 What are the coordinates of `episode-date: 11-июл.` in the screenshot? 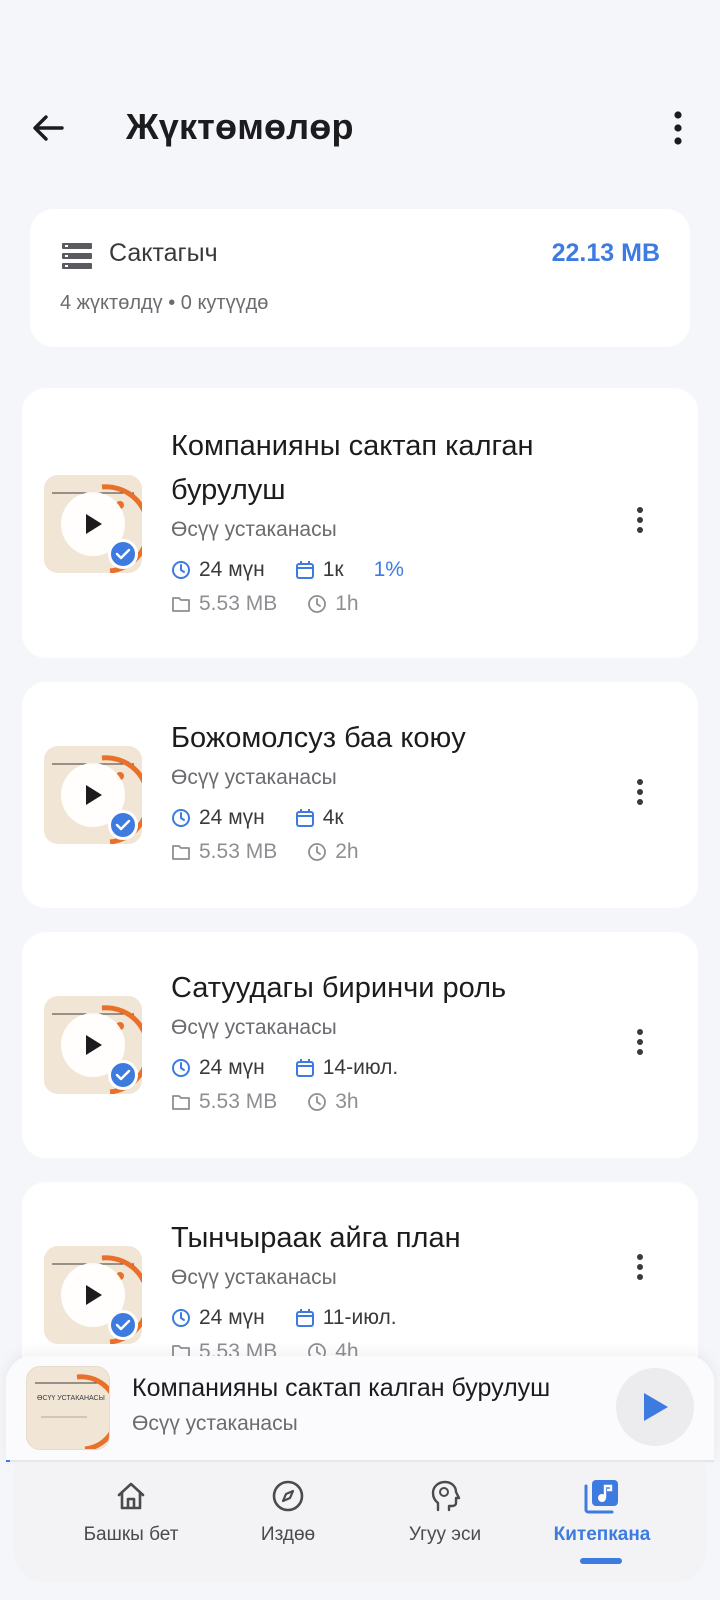 It's located at (359, 1317).